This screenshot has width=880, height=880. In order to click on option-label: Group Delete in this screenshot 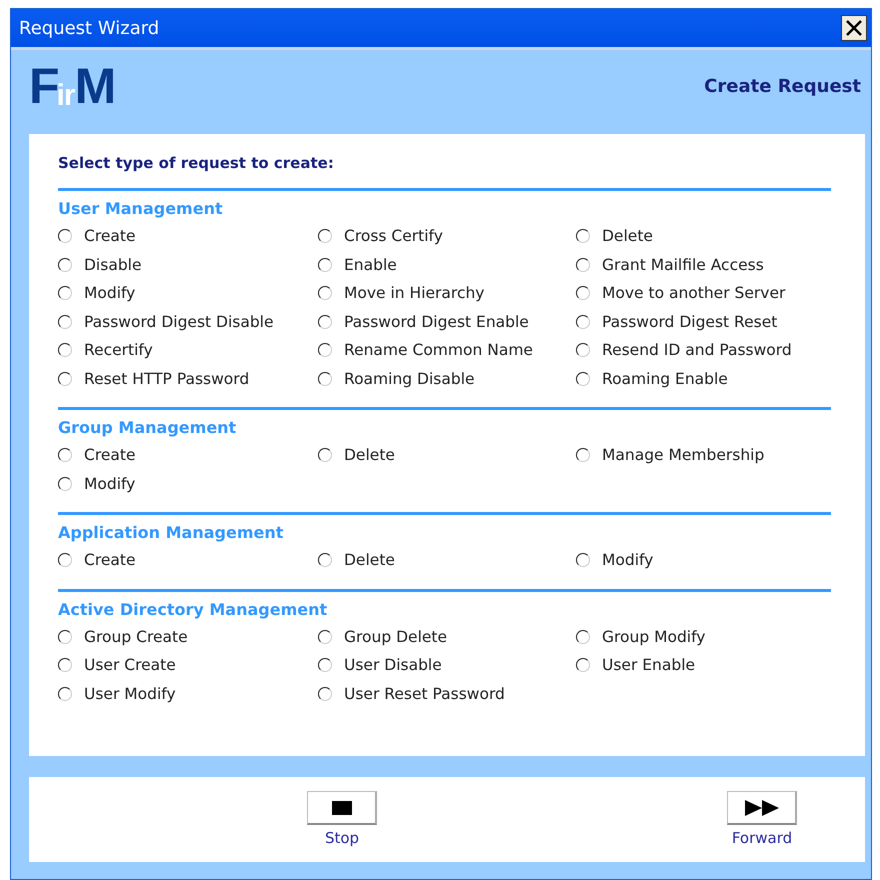, I will do `click(396, 637)`.